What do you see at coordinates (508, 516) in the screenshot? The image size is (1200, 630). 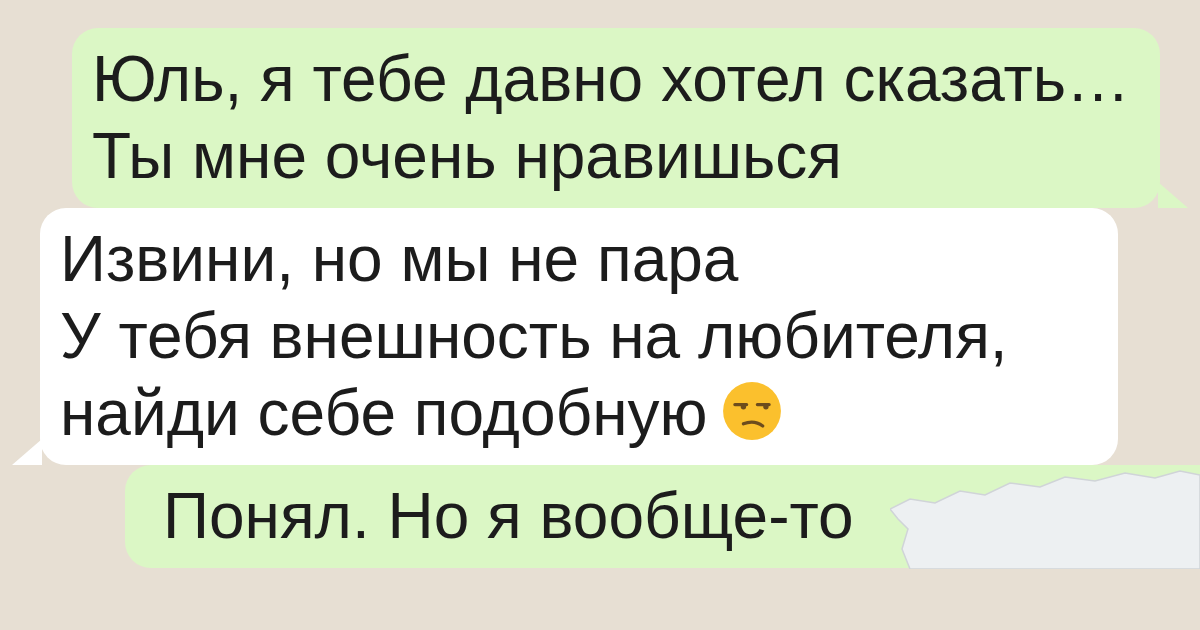 I see `message-text: Понял. Но я вообще-то` at bounding box center [508, 516].